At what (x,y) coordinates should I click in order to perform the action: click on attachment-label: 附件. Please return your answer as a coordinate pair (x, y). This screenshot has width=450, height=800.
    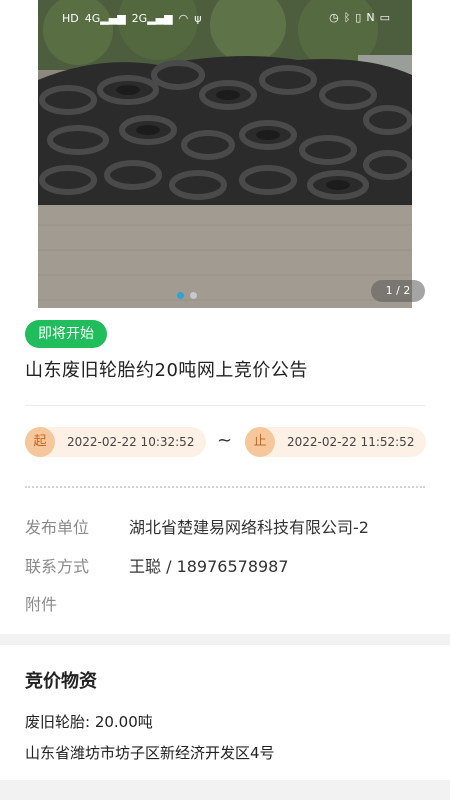
    Looking at the image, I should click on (41, 604).